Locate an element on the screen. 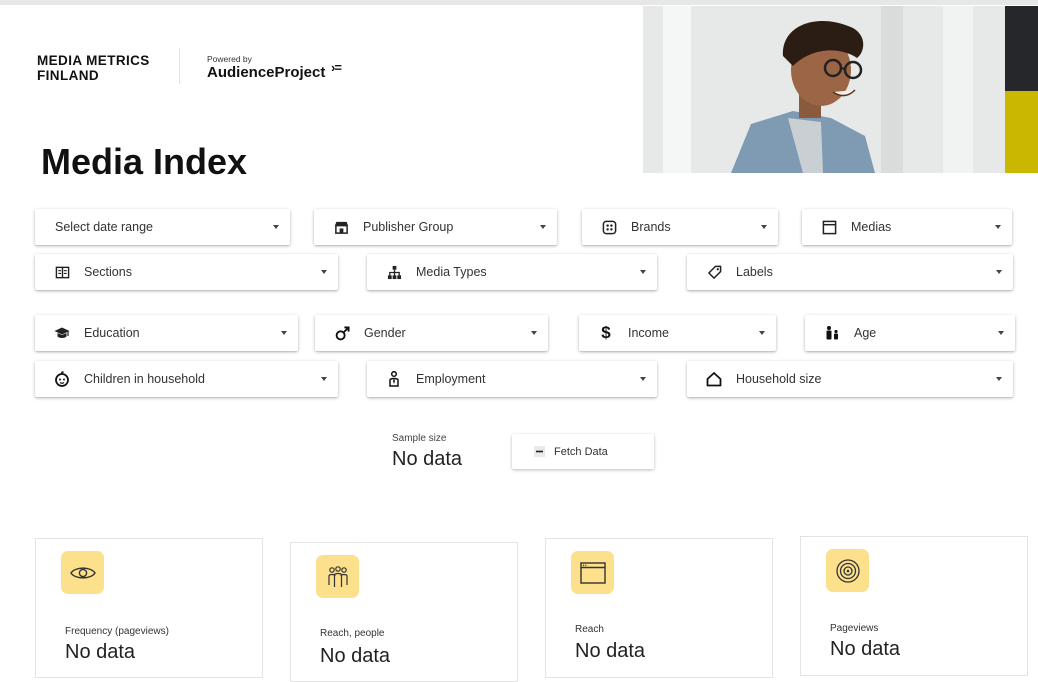 This screenshot has height=682, width=1038. powered-by-label: Powered by is located at coordinates (229, 59).